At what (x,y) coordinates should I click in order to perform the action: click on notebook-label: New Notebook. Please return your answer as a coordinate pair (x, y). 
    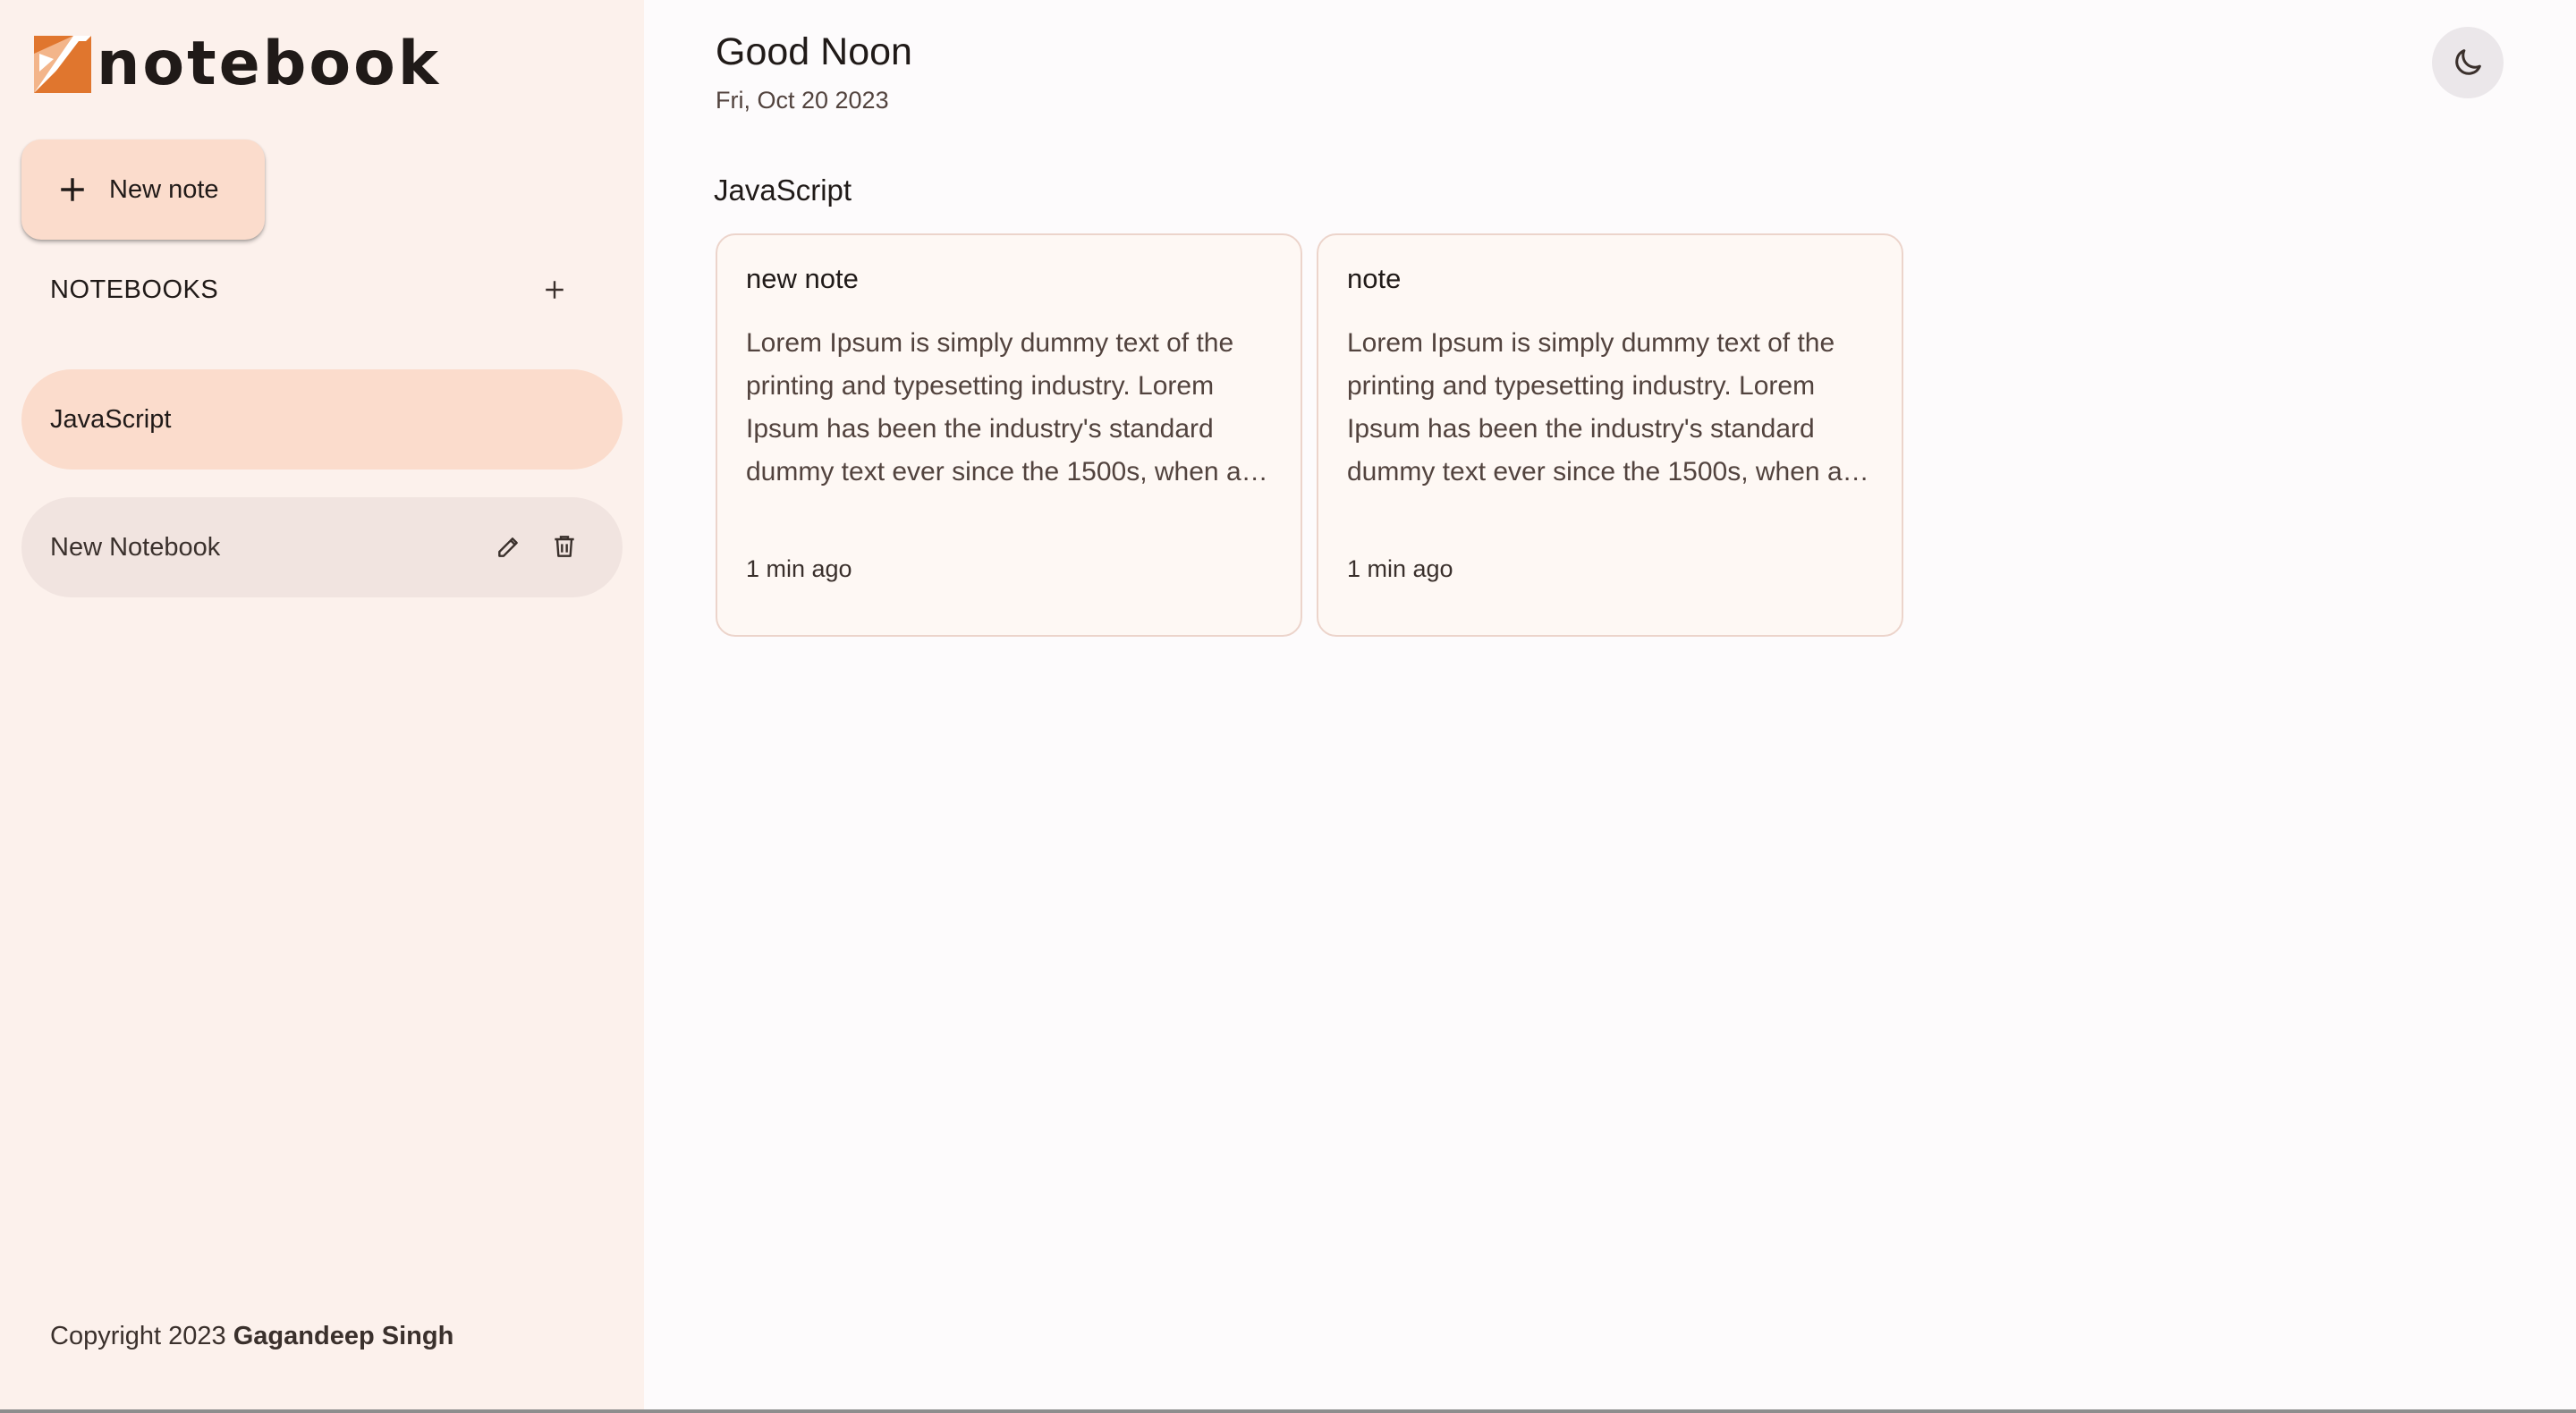
    Looking at the image, I should click on (135, 547).